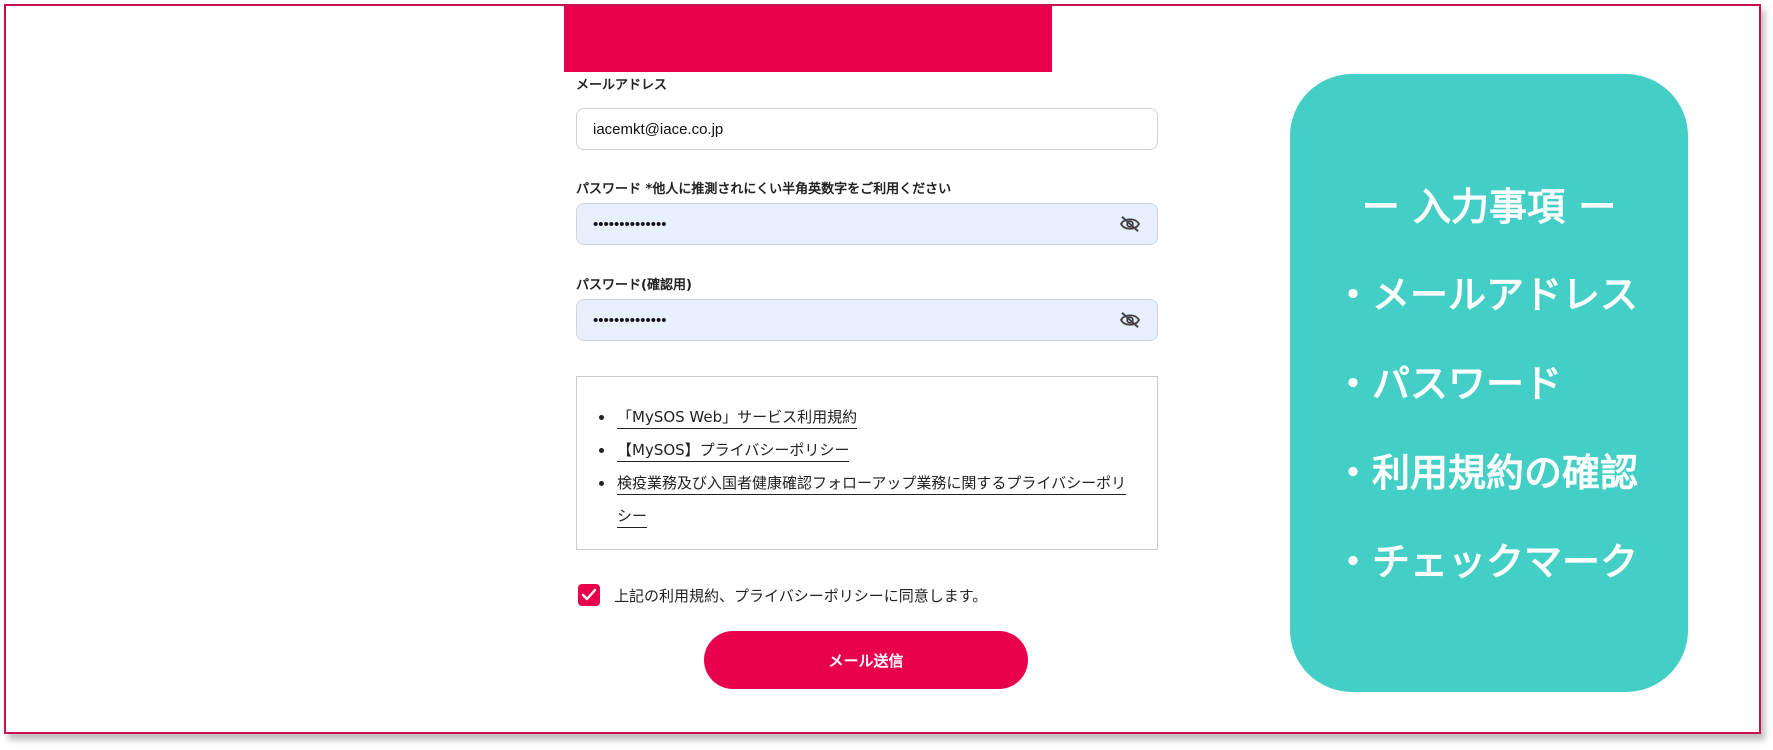  I want to click on email-field-container, so click(867, 129).